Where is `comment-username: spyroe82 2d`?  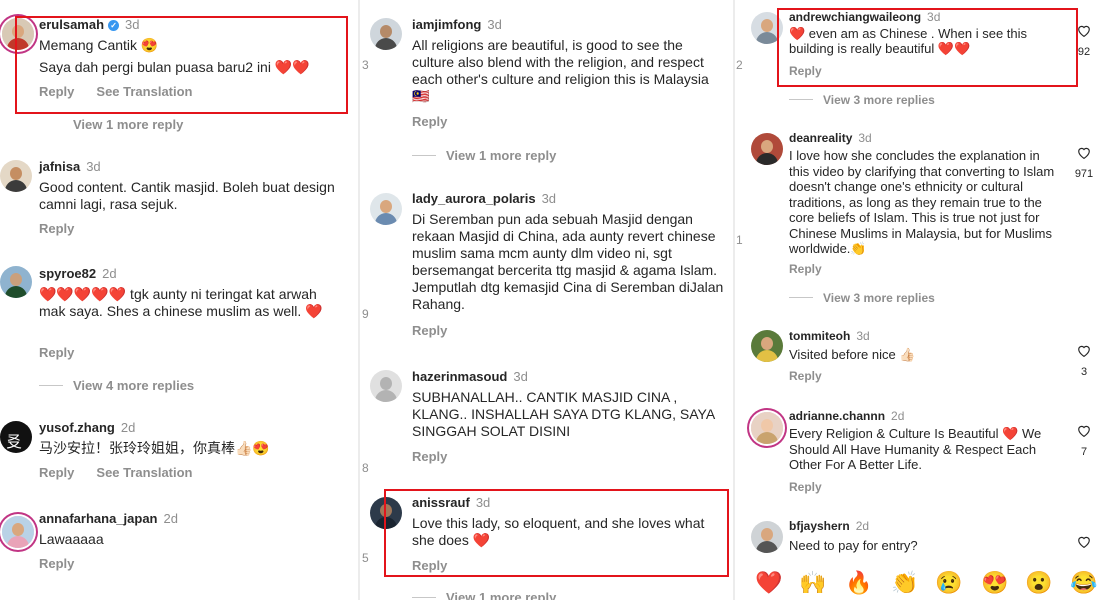 comment-username: spyroe82 2d is located at coordinates (78, 273).